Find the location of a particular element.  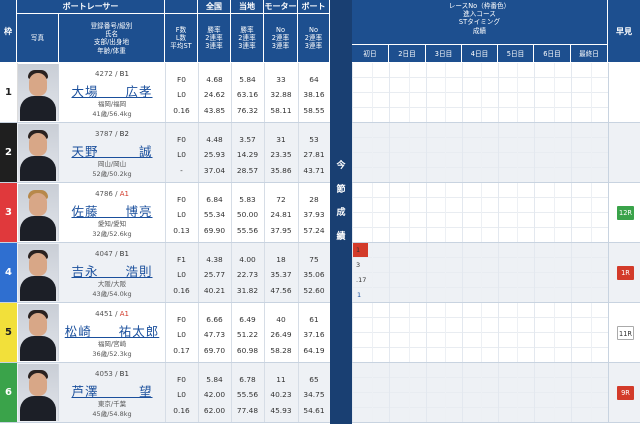

stat-col-fls: F0 L0 - is located at coordinates (181, 152).